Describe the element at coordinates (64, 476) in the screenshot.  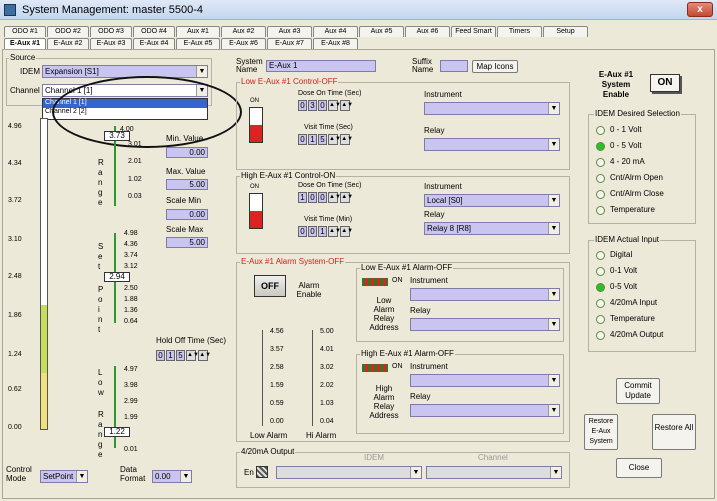
I see `control-mode-select: SetPoint ▼` at that location.